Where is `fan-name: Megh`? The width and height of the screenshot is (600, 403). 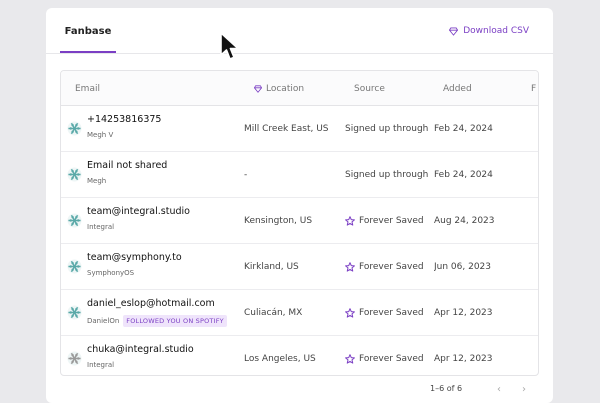
fan-name: Megh is located at coordinates (97, 181).